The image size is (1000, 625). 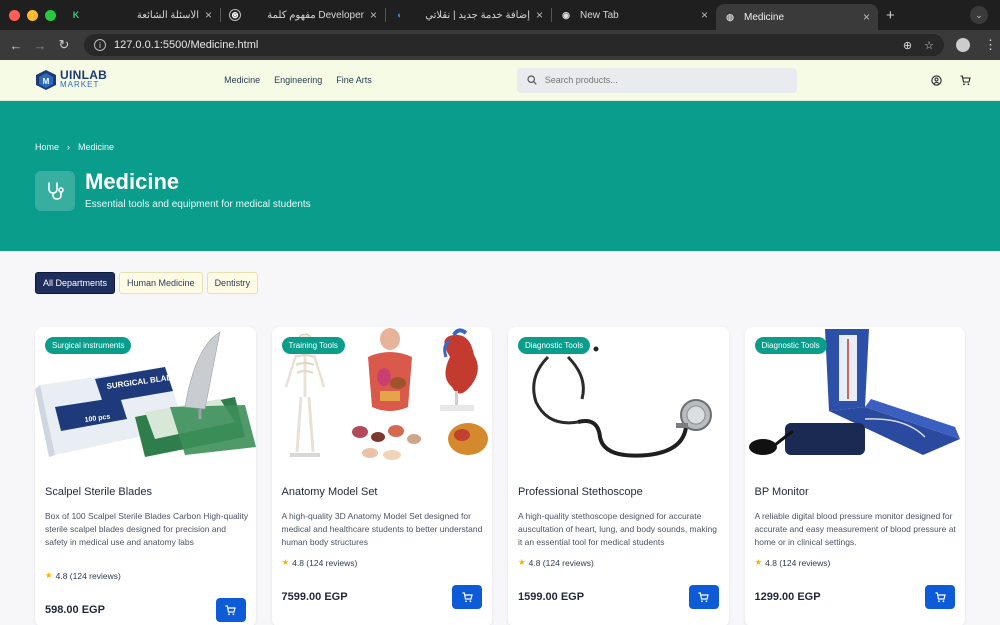 What do you see at coordinates (936, 80) in the screenshot?
I see `user-account-icon` at bounding box center [936, 80].